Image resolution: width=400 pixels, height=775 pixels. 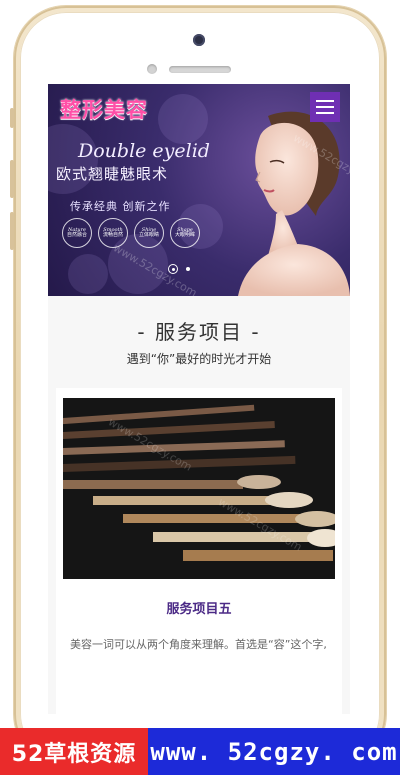 I want to click on feature-badge-cn: 立体眼睛, so click(x=148, y=235).